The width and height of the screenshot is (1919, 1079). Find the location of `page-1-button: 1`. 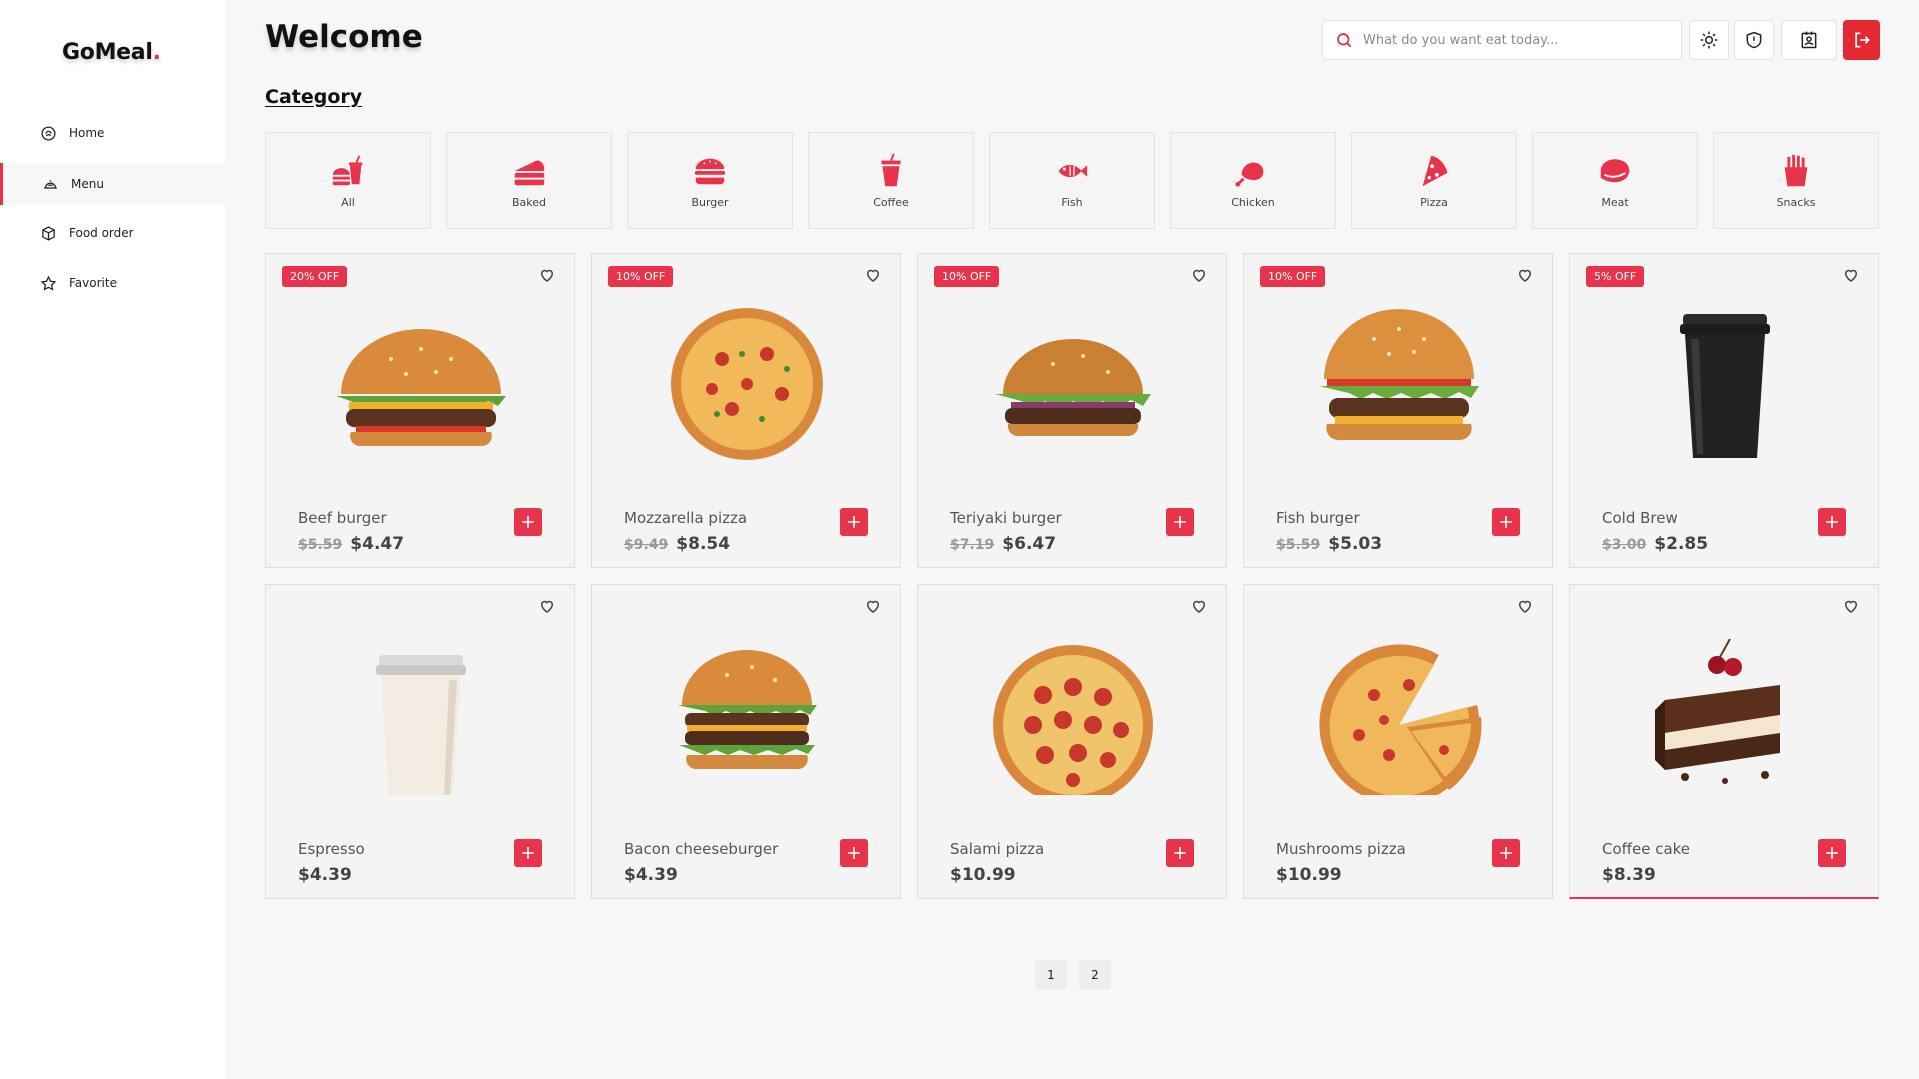

page-1-button: 1 is located at coordinates (1051, 975).